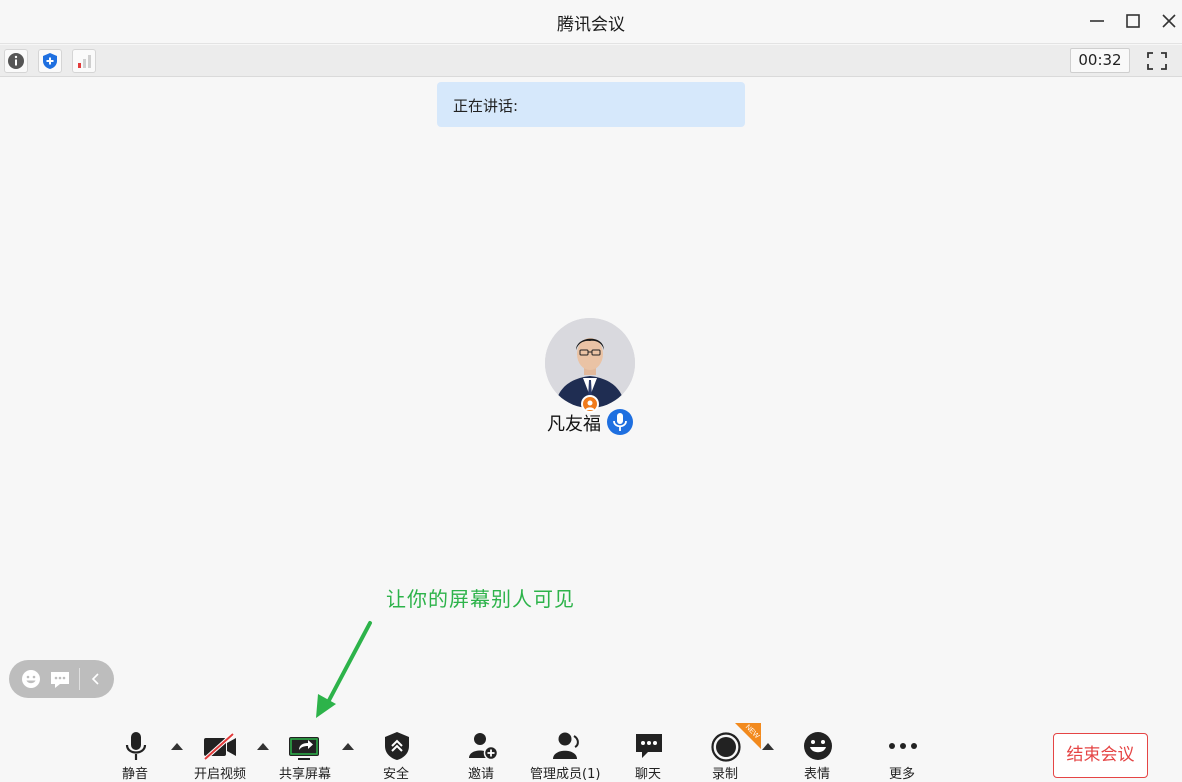  What do you see at coordinates (903, 746) in the screenshot?
I see `more-dots-icon` at bounding box center [903, 746].